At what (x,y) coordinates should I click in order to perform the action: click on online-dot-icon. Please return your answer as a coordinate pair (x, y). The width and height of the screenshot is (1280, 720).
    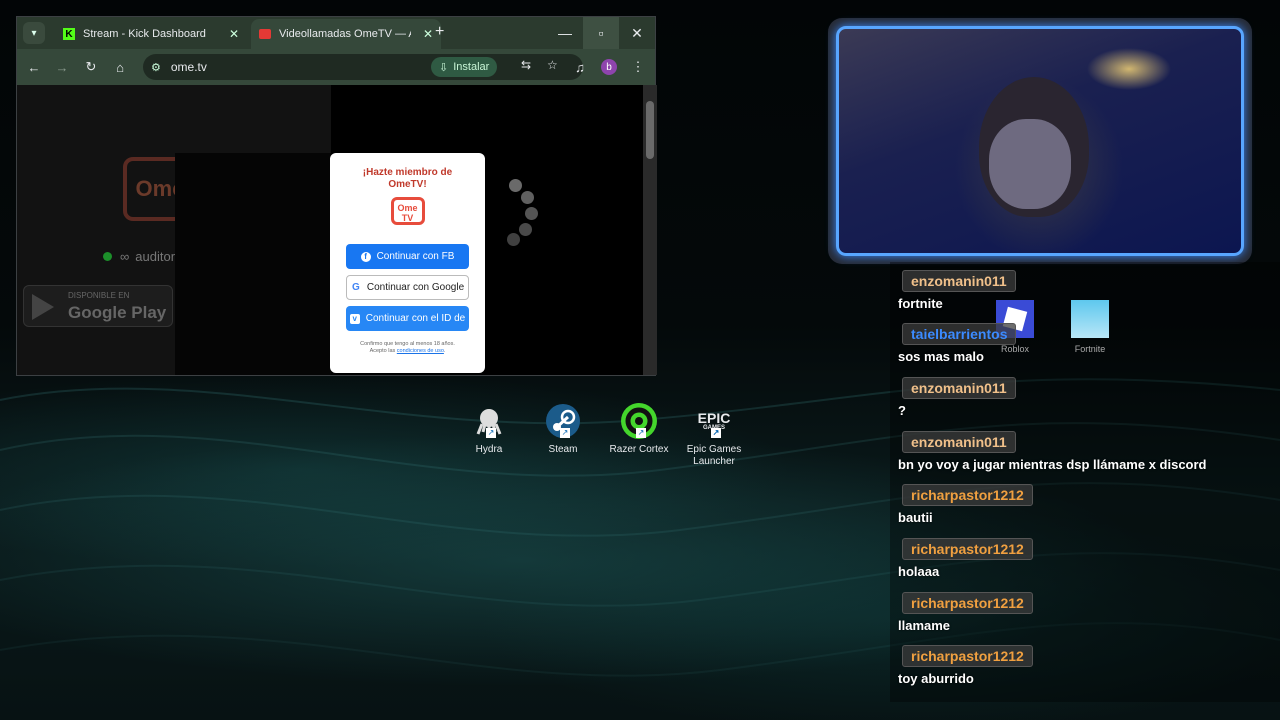
    Looking at the image, I should click on (107, 256).